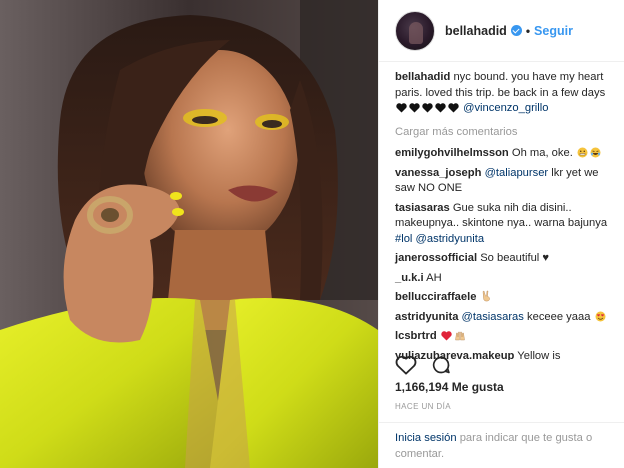 Image resolution: width=624 pixels, height=468 pixels. What do you see at coordinates (539, 355) in the screenshot?
I see `comment-text: Yellow is` at bounding box center [539, 355].